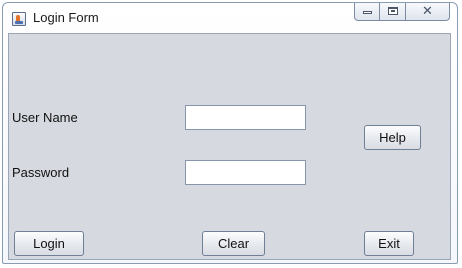  Describe the element at coordinates (233, 243) in the screenshot. I see `clear-button: Clear` at that location.